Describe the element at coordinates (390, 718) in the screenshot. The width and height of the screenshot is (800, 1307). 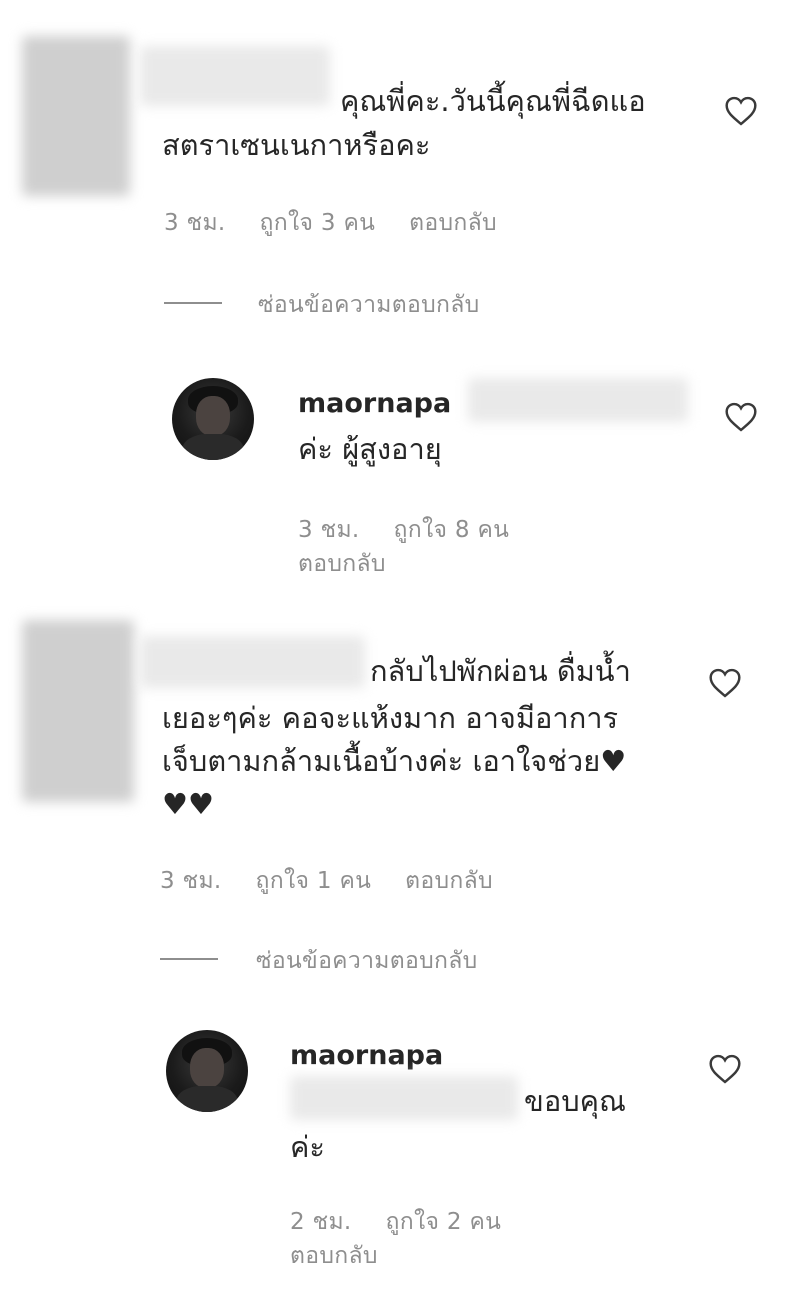
I see `comment-text-line: เยอะๆค่ะ คอจะแห้งมาก อาจมีอาการ` at that location.